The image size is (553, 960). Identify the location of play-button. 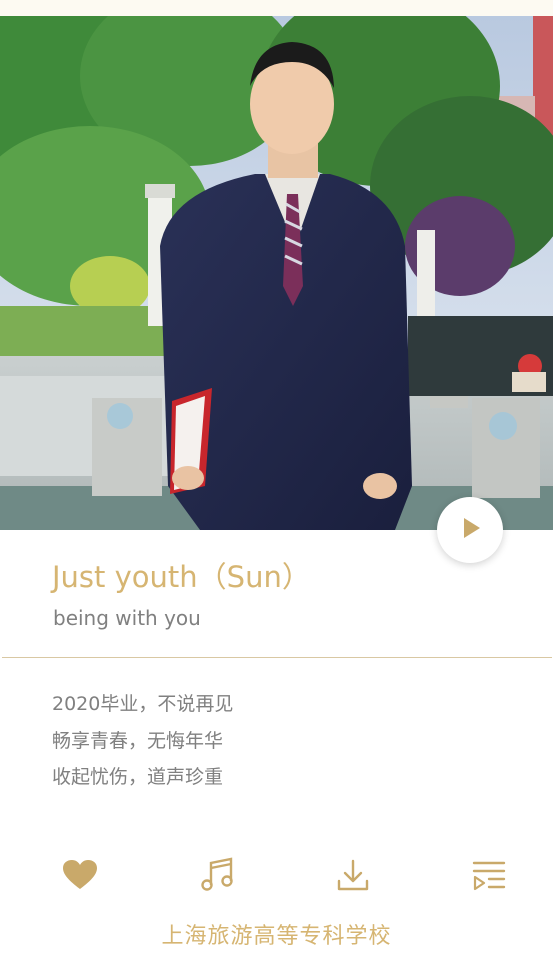
(470, 530).